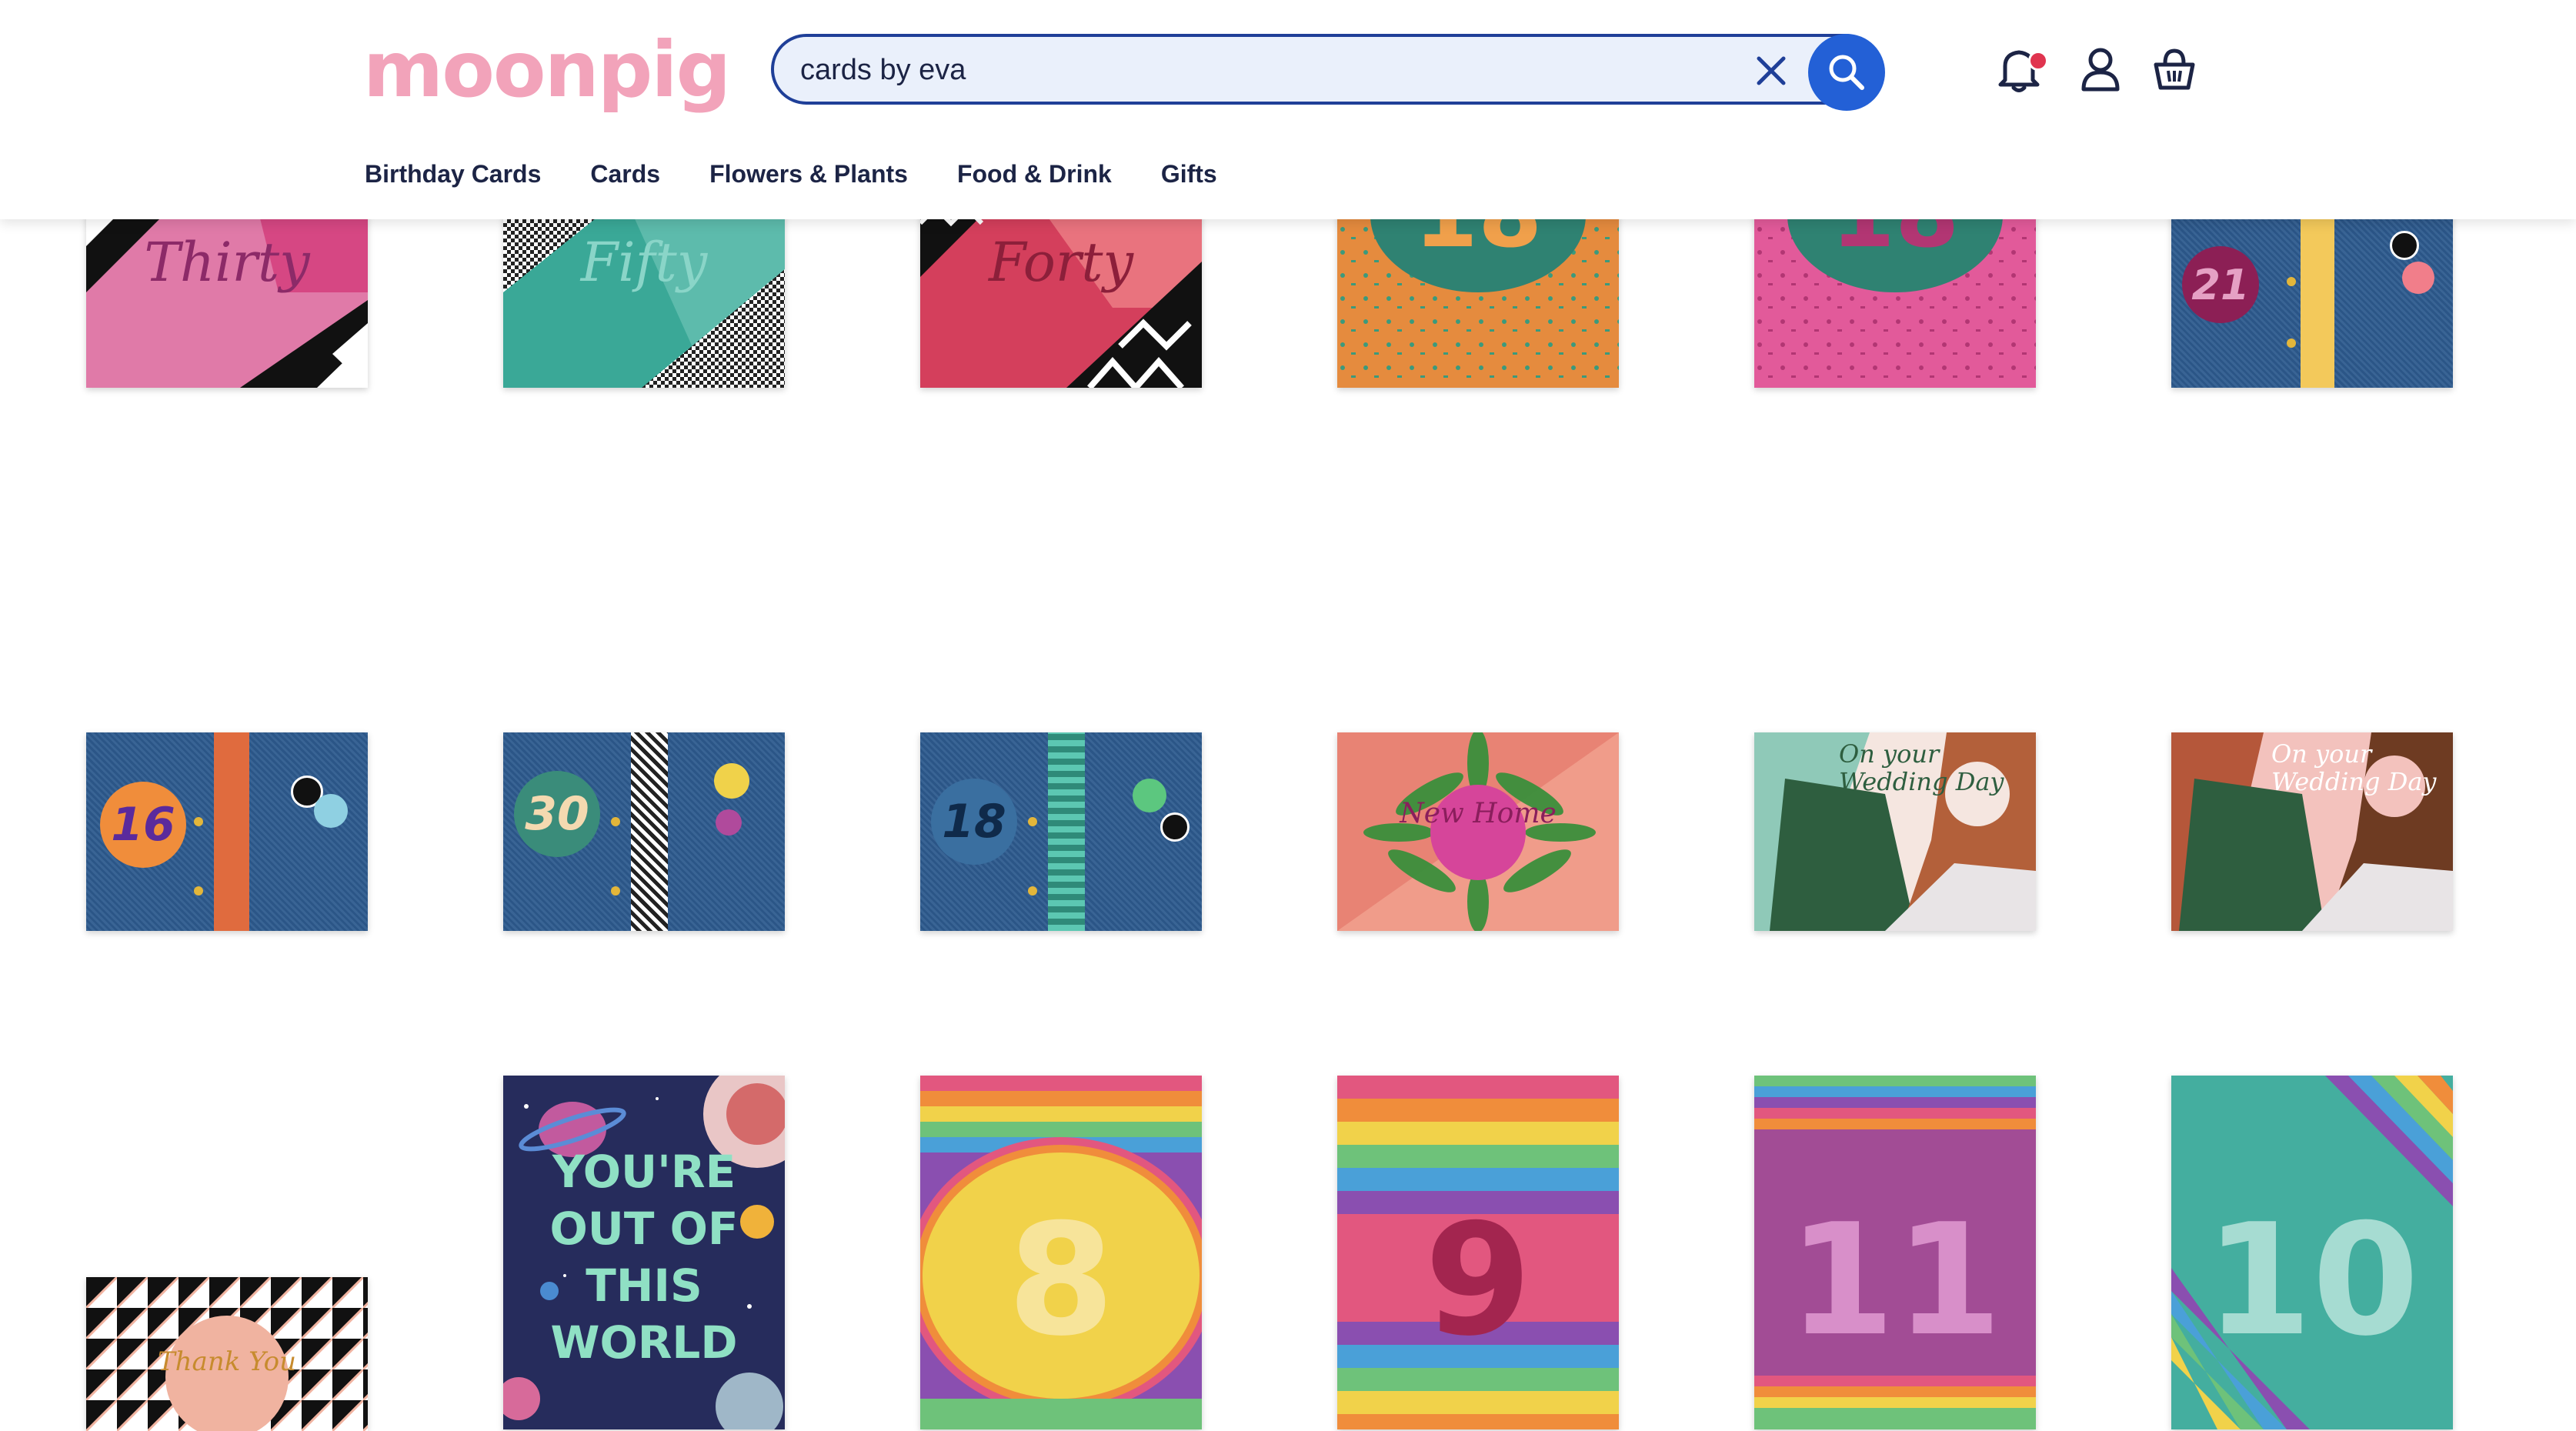 The height and width of the screenshot is (1431, 2576). Describe the element at coordinates (644, 263) in the screenshot. I see `card-title: Fifty` at that location.